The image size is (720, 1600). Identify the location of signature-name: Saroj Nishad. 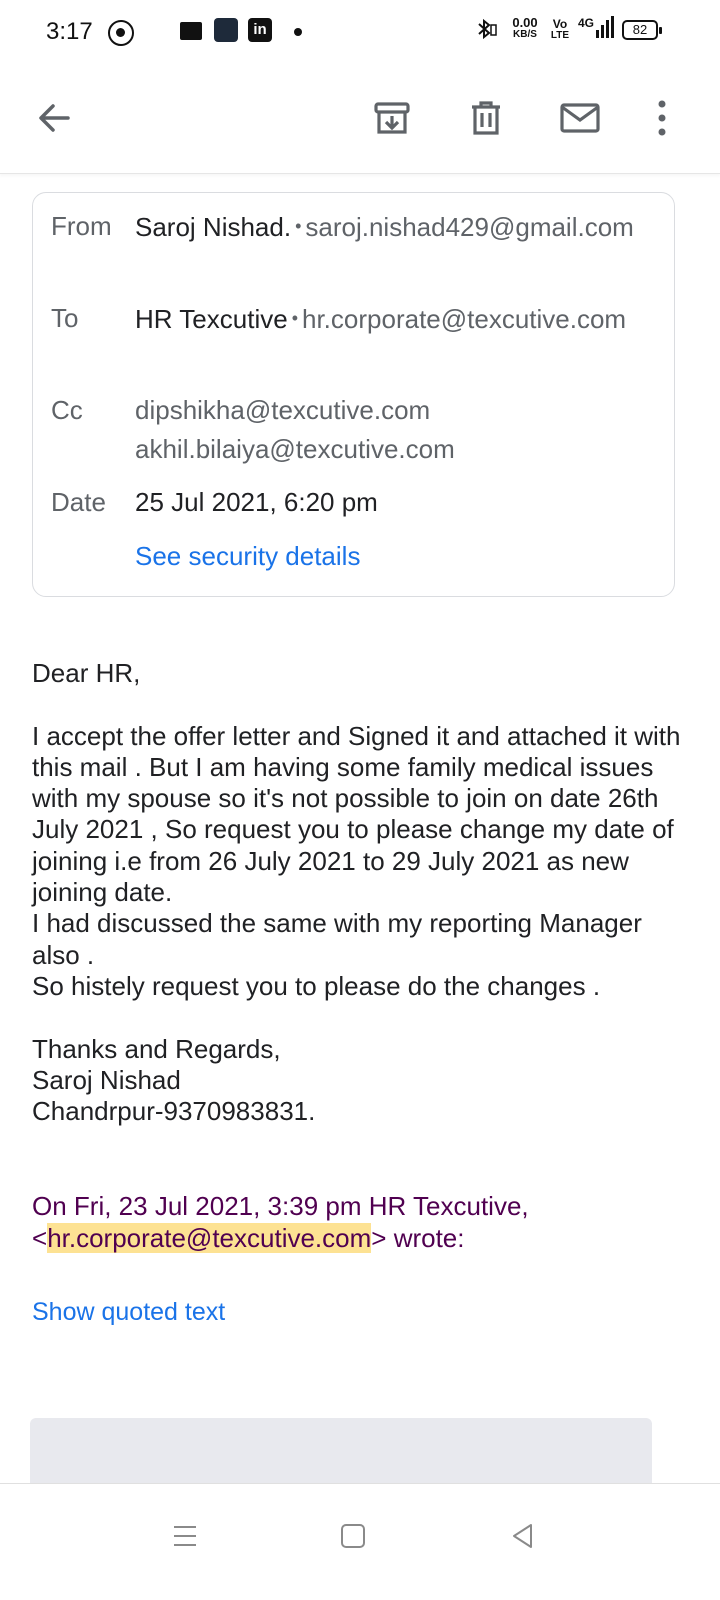
(106, 1079).